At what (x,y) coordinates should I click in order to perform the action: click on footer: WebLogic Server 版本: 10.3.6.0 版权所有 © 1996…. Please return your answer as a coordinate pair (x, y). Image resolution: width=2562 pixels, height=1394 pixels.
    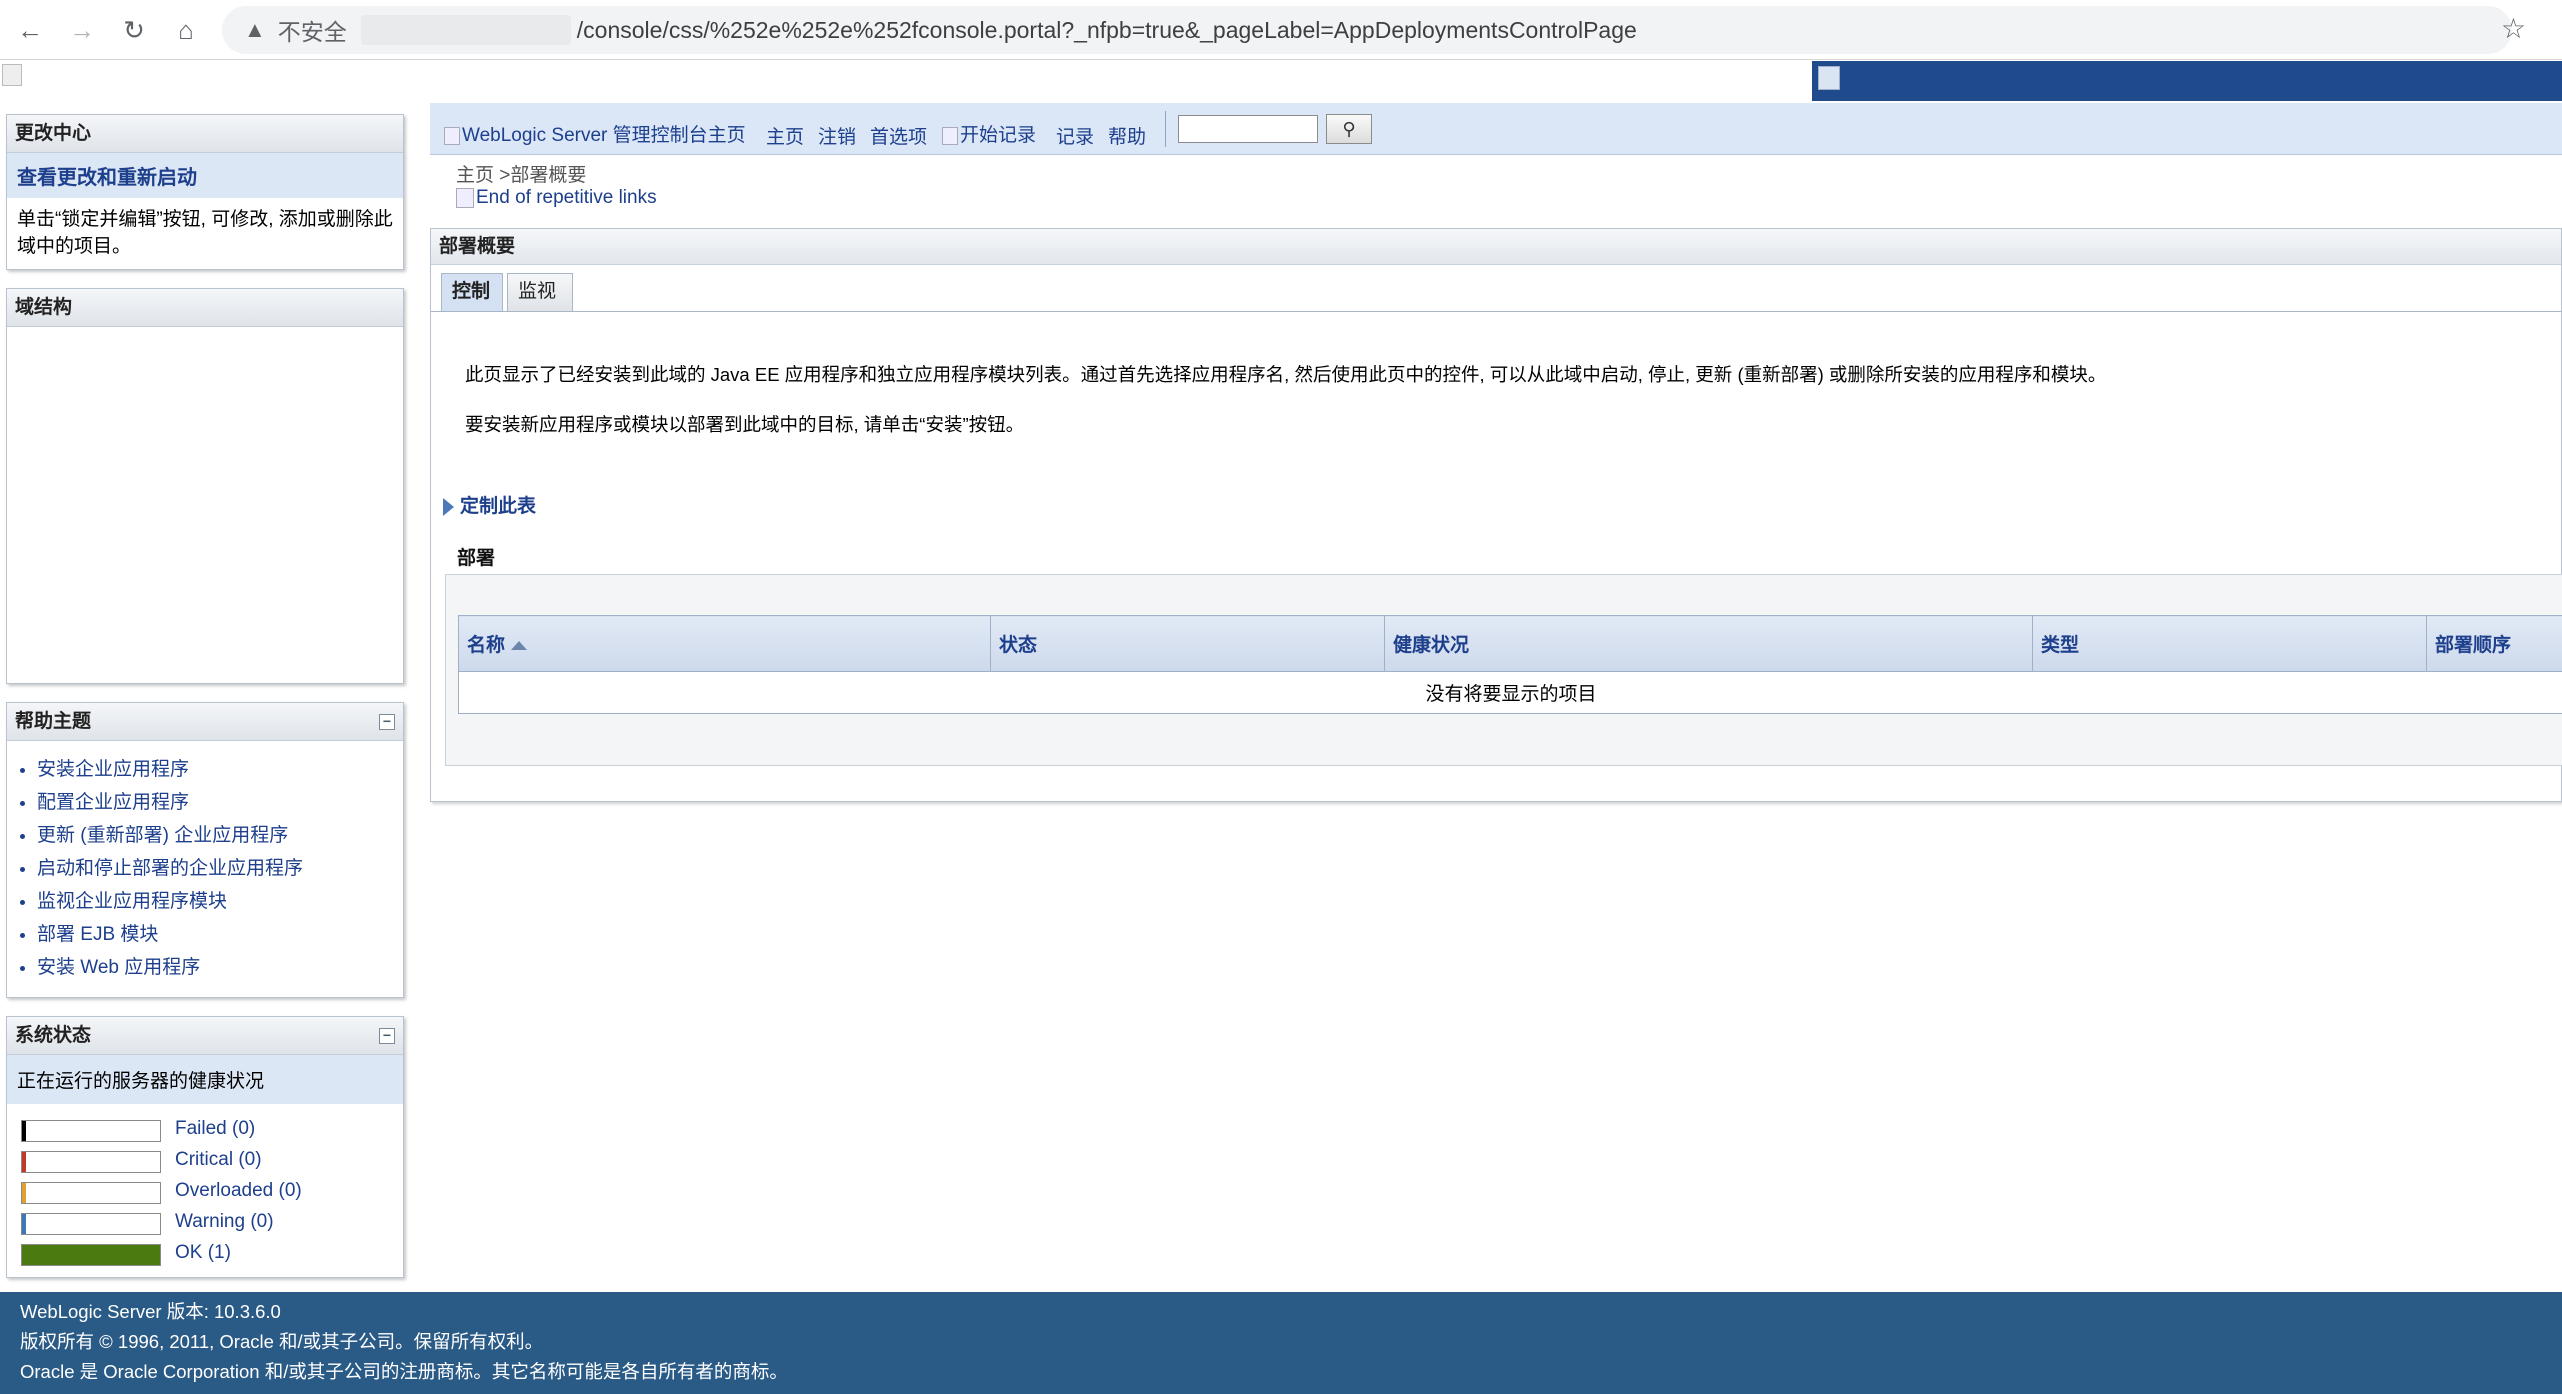
    Looking at the image, I should click on (1281, 1343).